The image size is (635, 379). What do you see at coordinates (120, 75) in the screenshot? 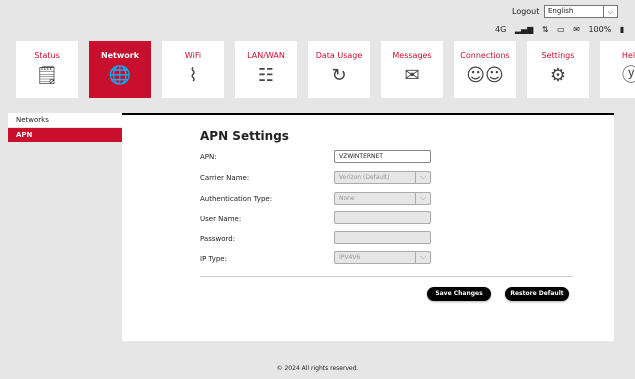
I see `globe-icon: 🌐` at bounding box center [120, 75].